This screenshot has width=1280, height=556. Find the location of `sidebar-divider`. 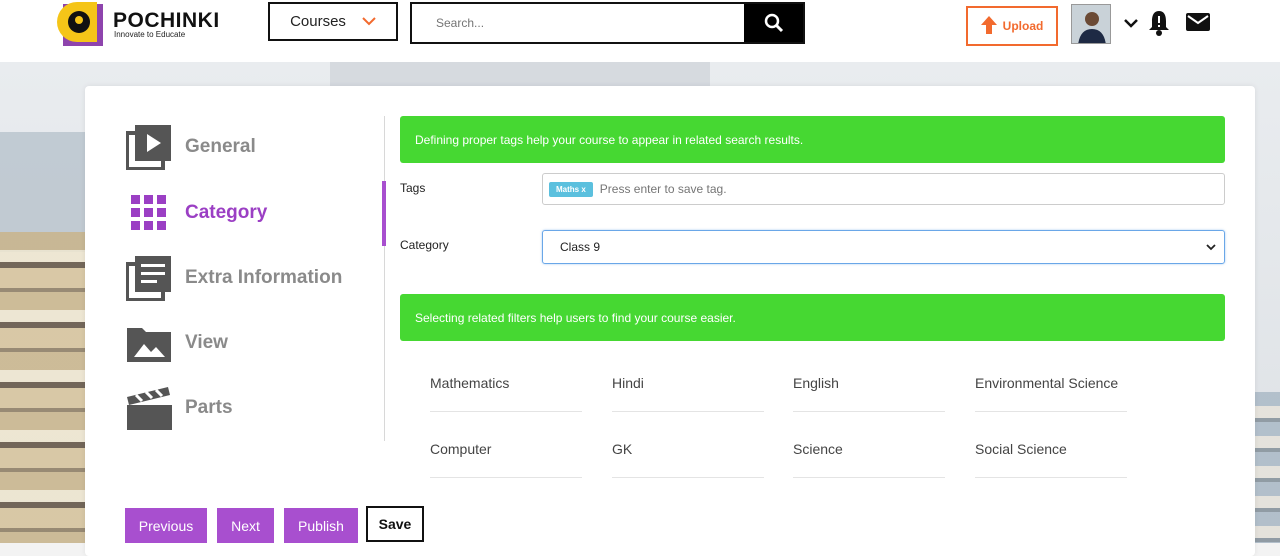

sidebar-divider is located at coordinates (384, 278).